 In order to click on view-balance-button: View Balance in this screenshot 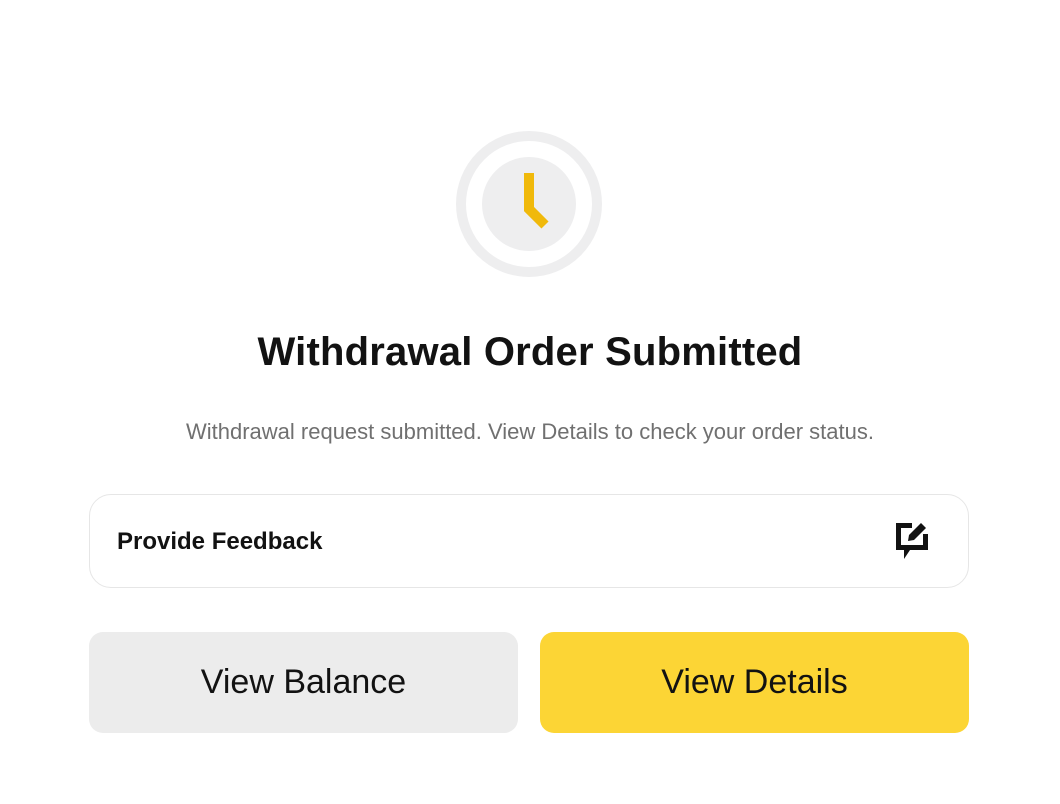, I will do `click(303, 682)`.